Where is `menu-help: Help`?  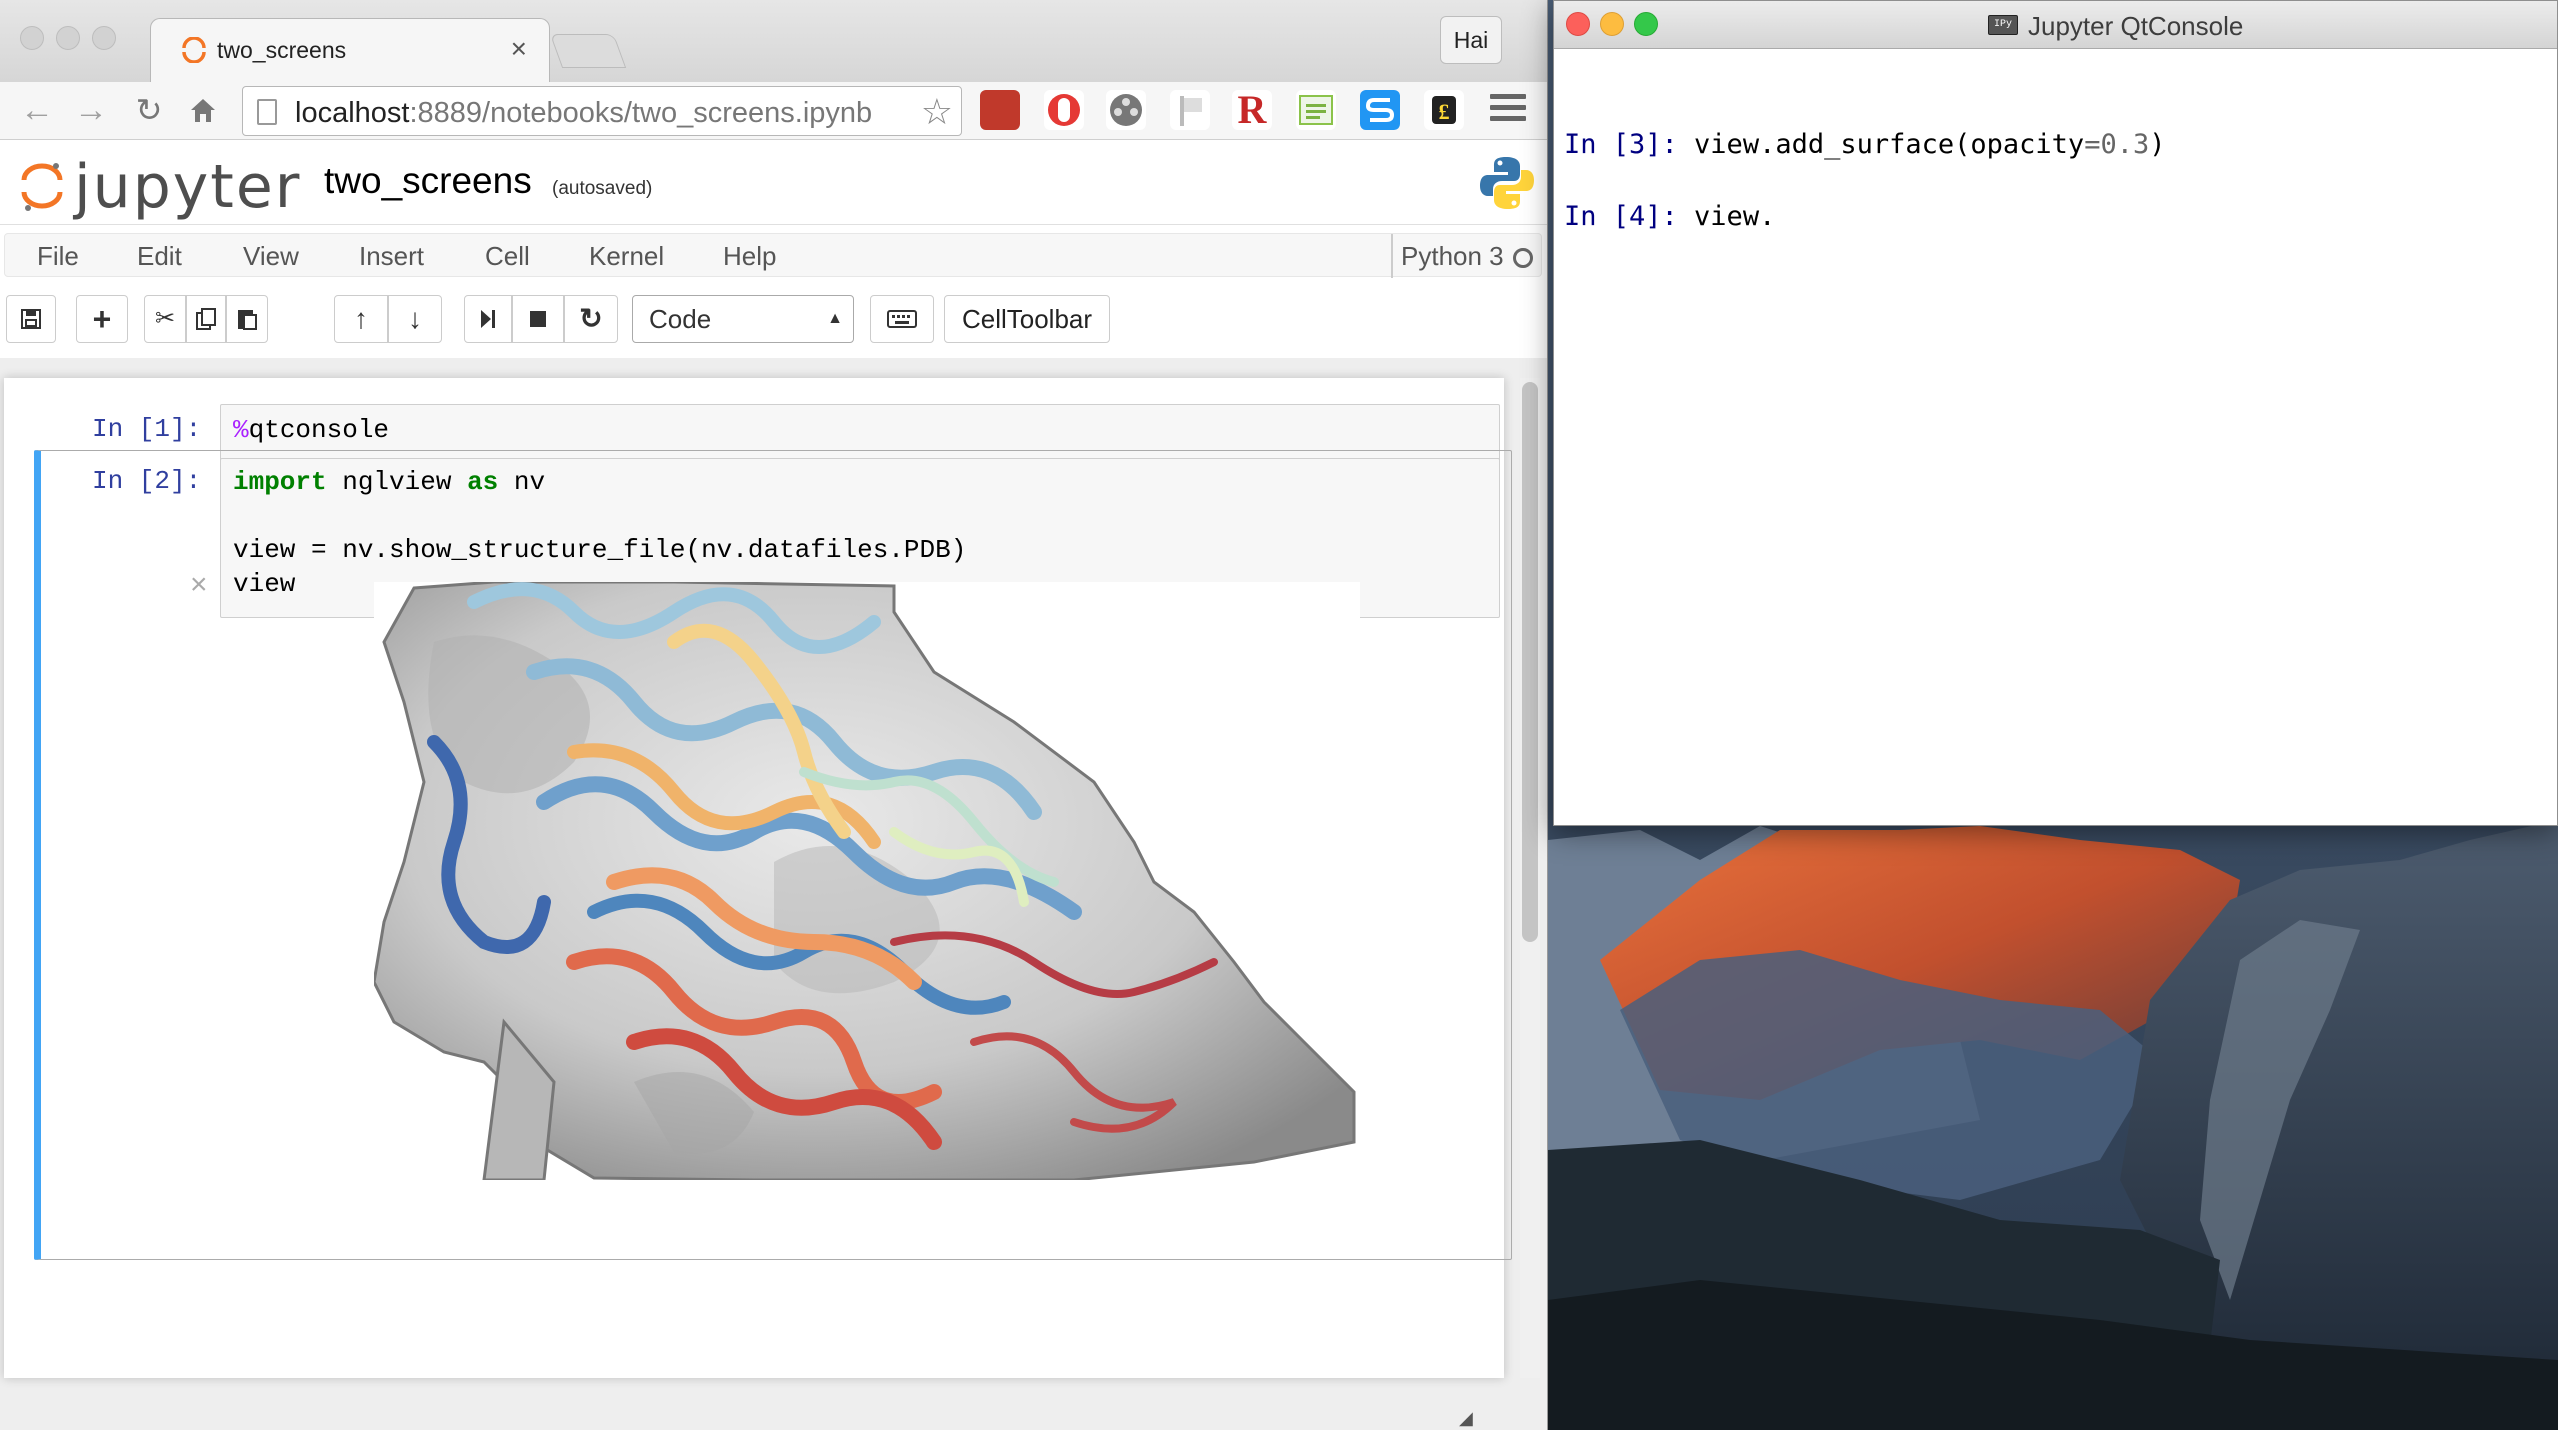
menu-help: Help is located at coordinates (749, 256).